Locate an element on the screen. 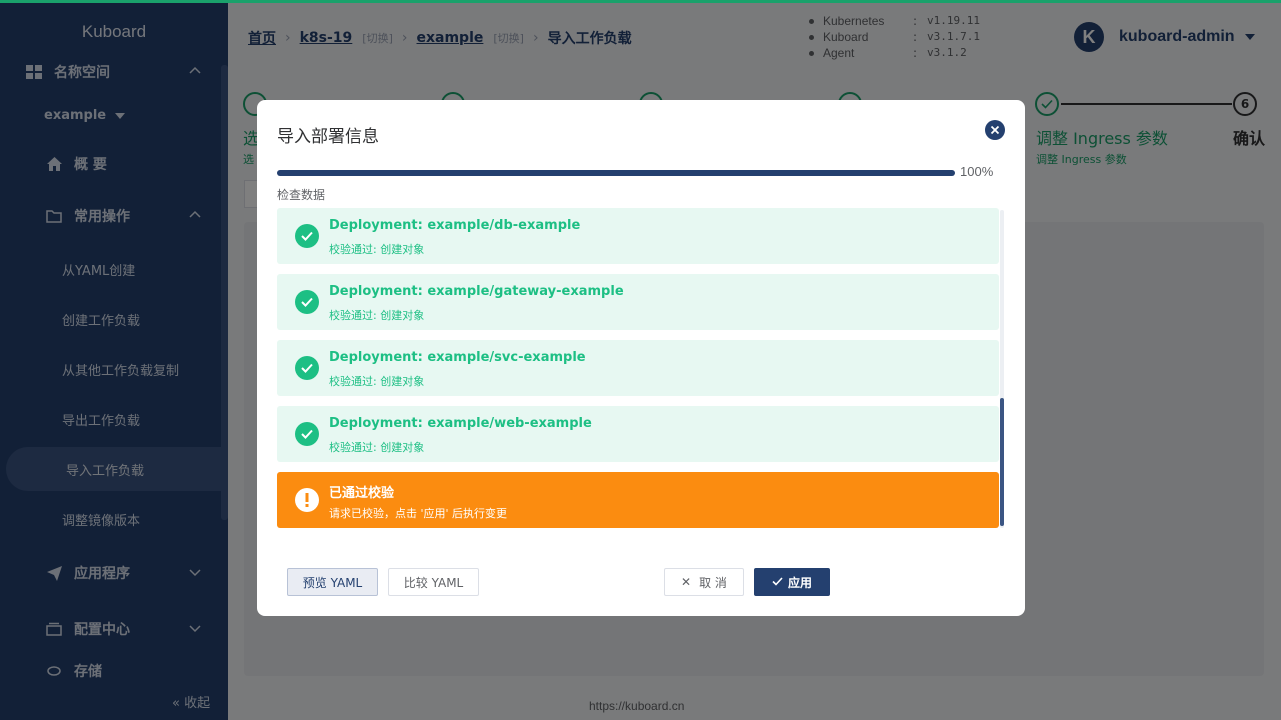 The width and height of the screenshot is (1281, 720). warning-desc: 请求已校验，点击 '应用' 后执行变更 is located at coordinates (418, 513).